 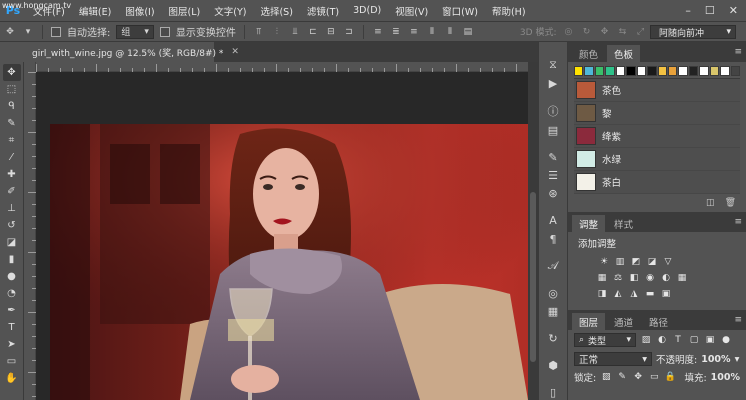 What do you see at coordinates (740, 222) in the screenshot?
I see `panel-menu-icon: ≡` at bounding box center [740, 222].